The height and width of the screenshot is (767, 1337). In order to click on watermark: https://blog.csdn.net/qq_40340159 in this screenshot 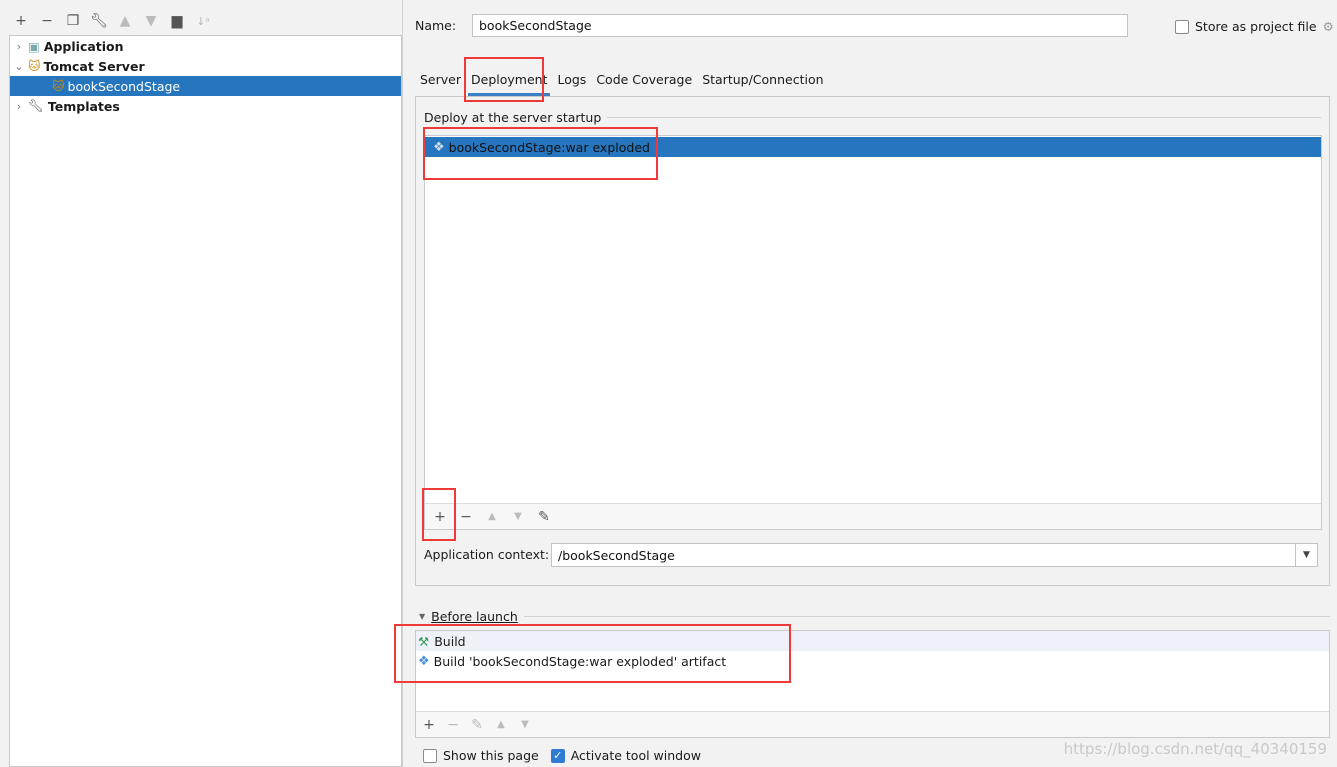, I will do `click(1195, 749)`.